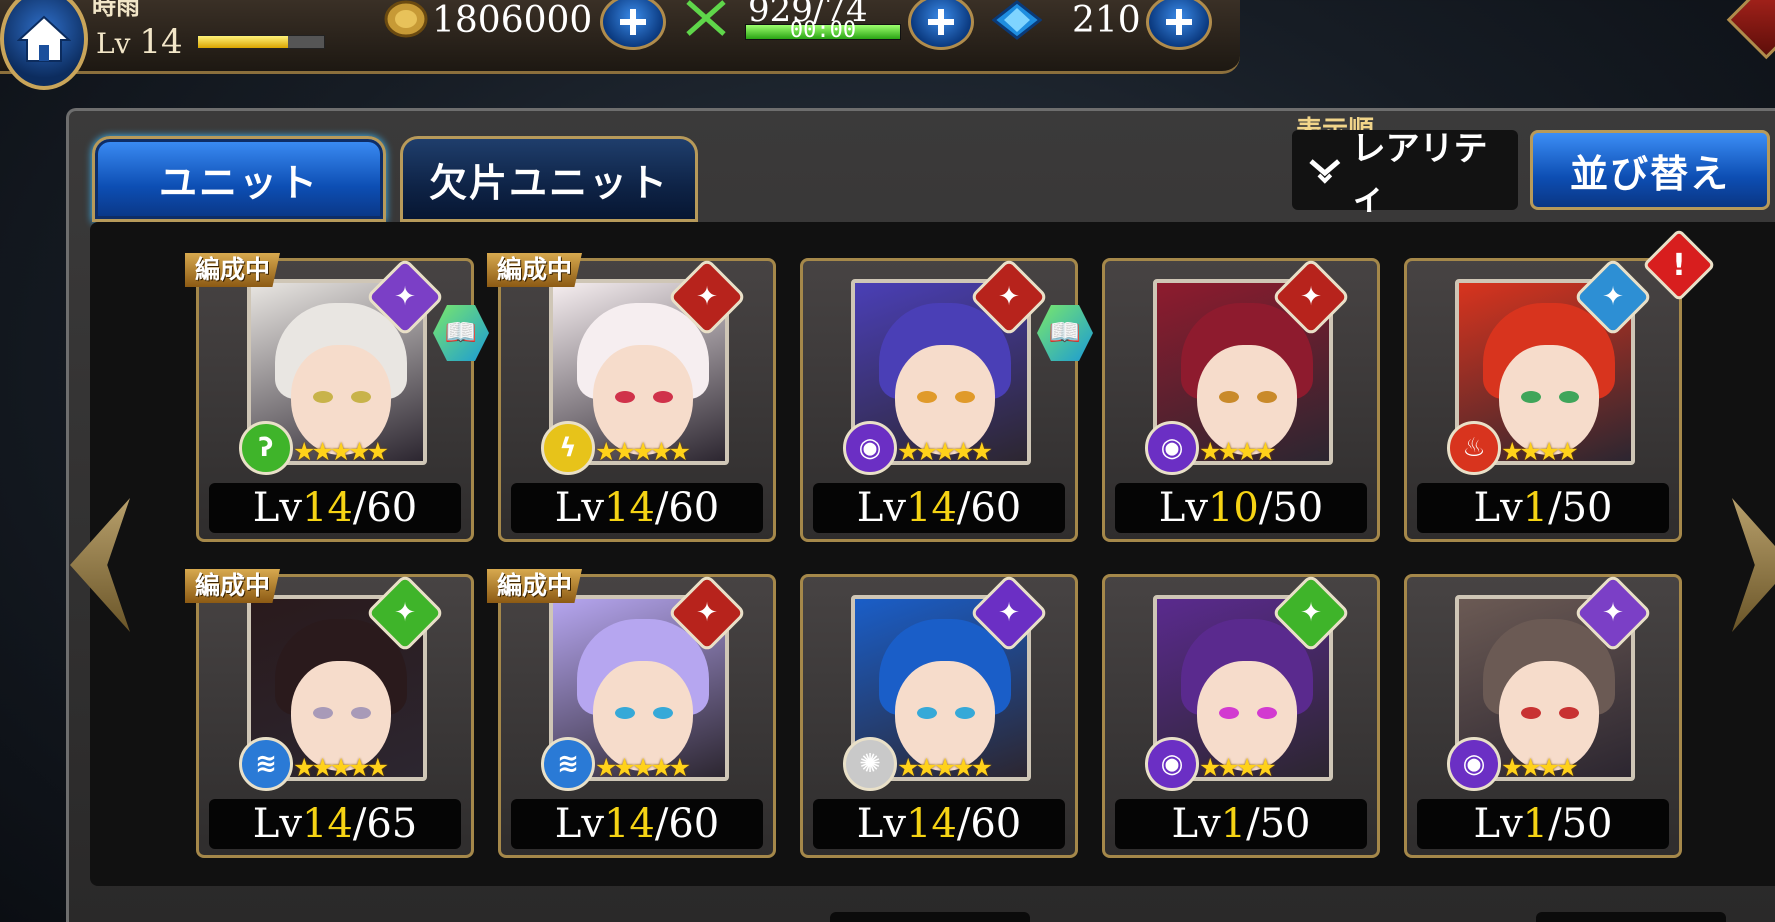 Image resolution: width=1775 pixels, height=922 pixels. I want to click on unit-card: ✦ ϟ ★★★★★ Lv 14 /60 編成中, so click(631, 397).